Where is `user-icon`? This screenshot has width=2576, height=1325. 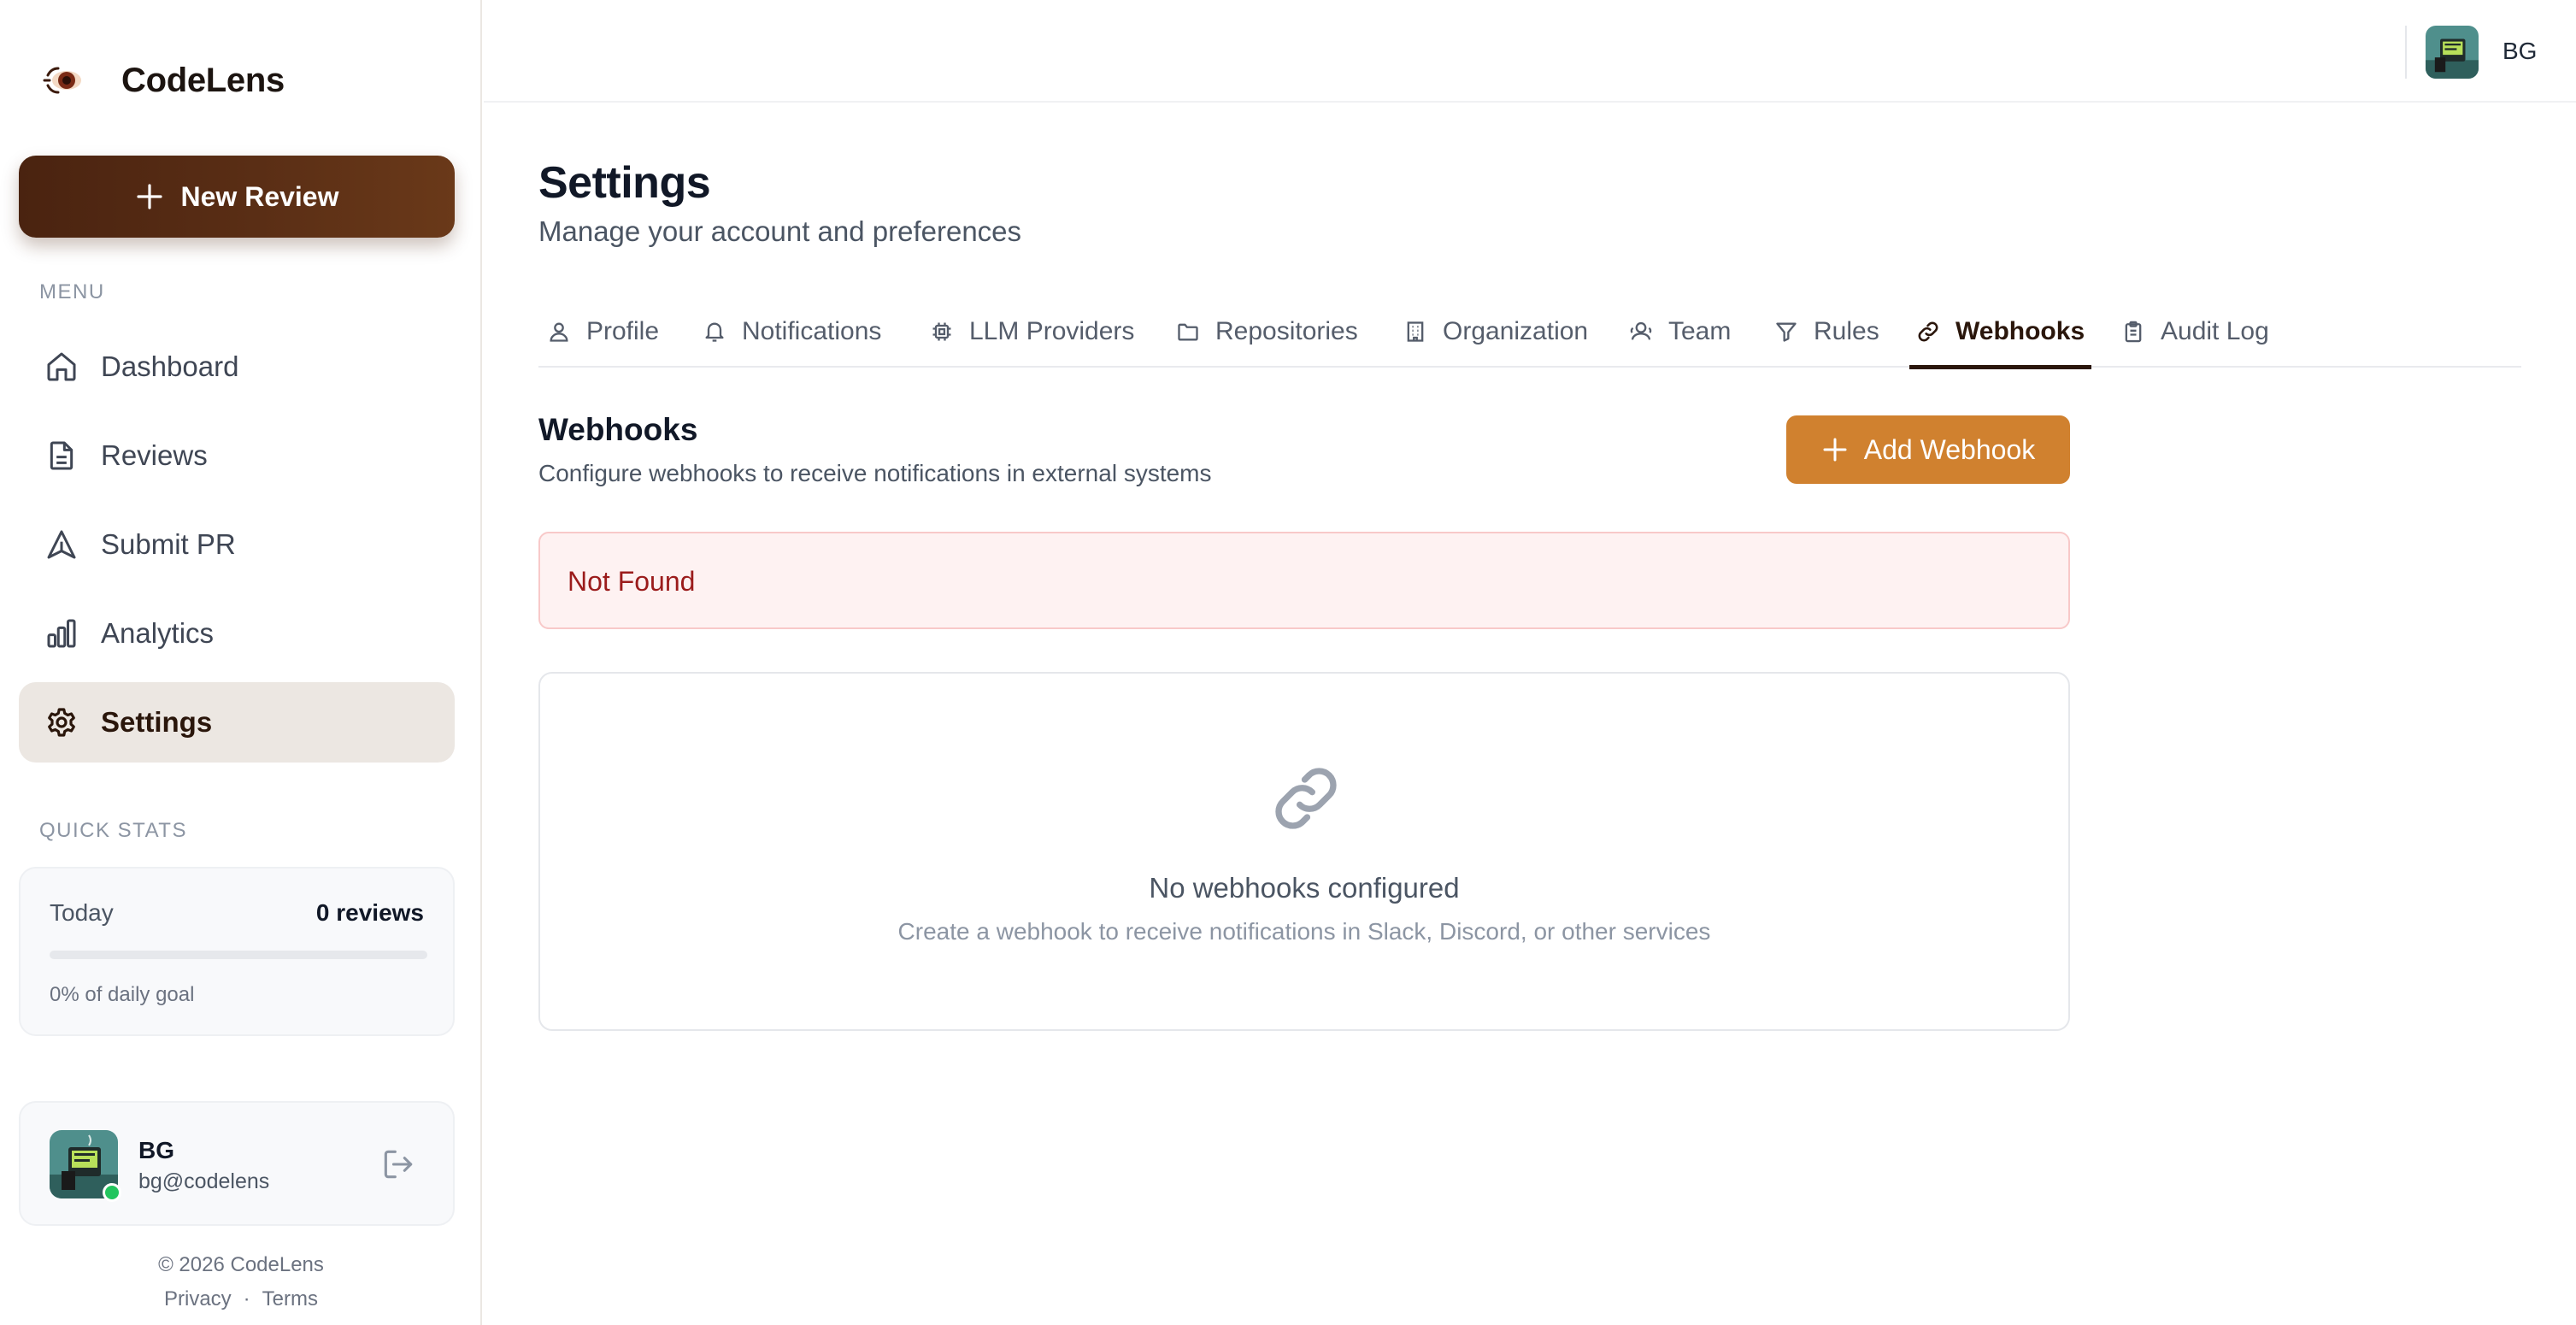
user-icon is located at coordinates (559, 332).